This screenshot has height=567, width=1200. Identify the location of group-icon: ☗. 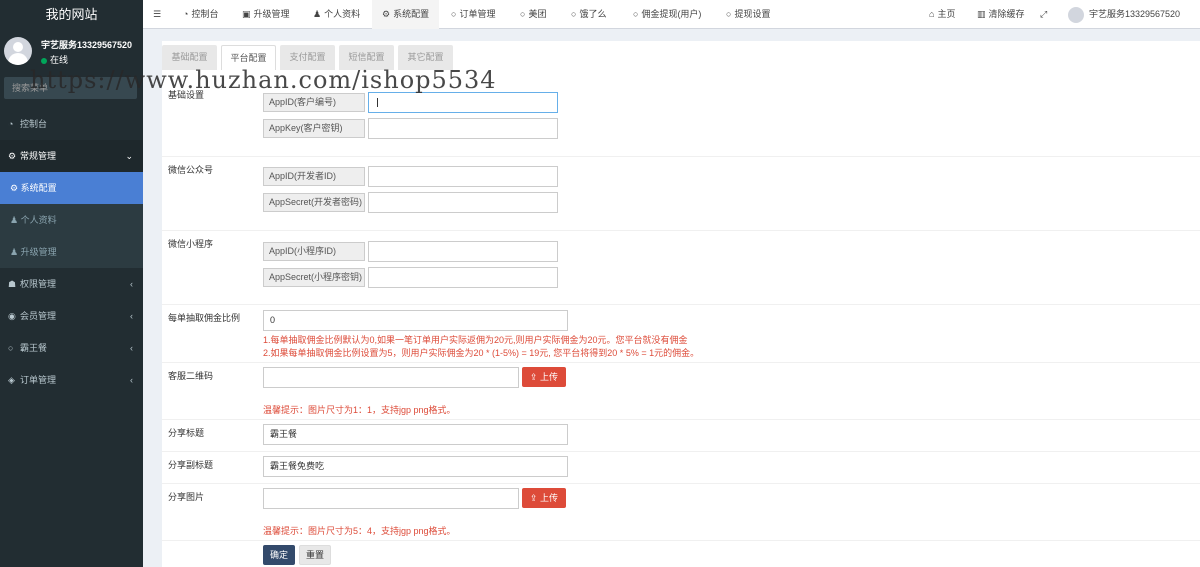
(12, 284).